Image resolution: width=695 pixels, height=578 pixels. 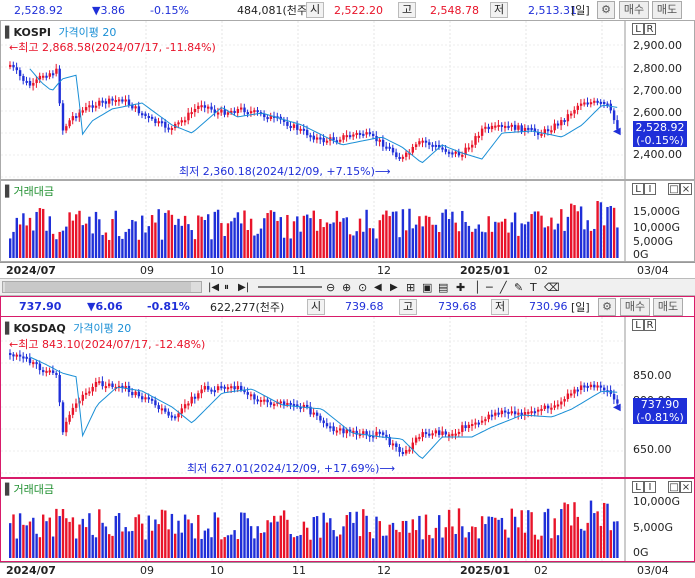 I want to click on next-icon: ▶, so click(x=394, y=287).